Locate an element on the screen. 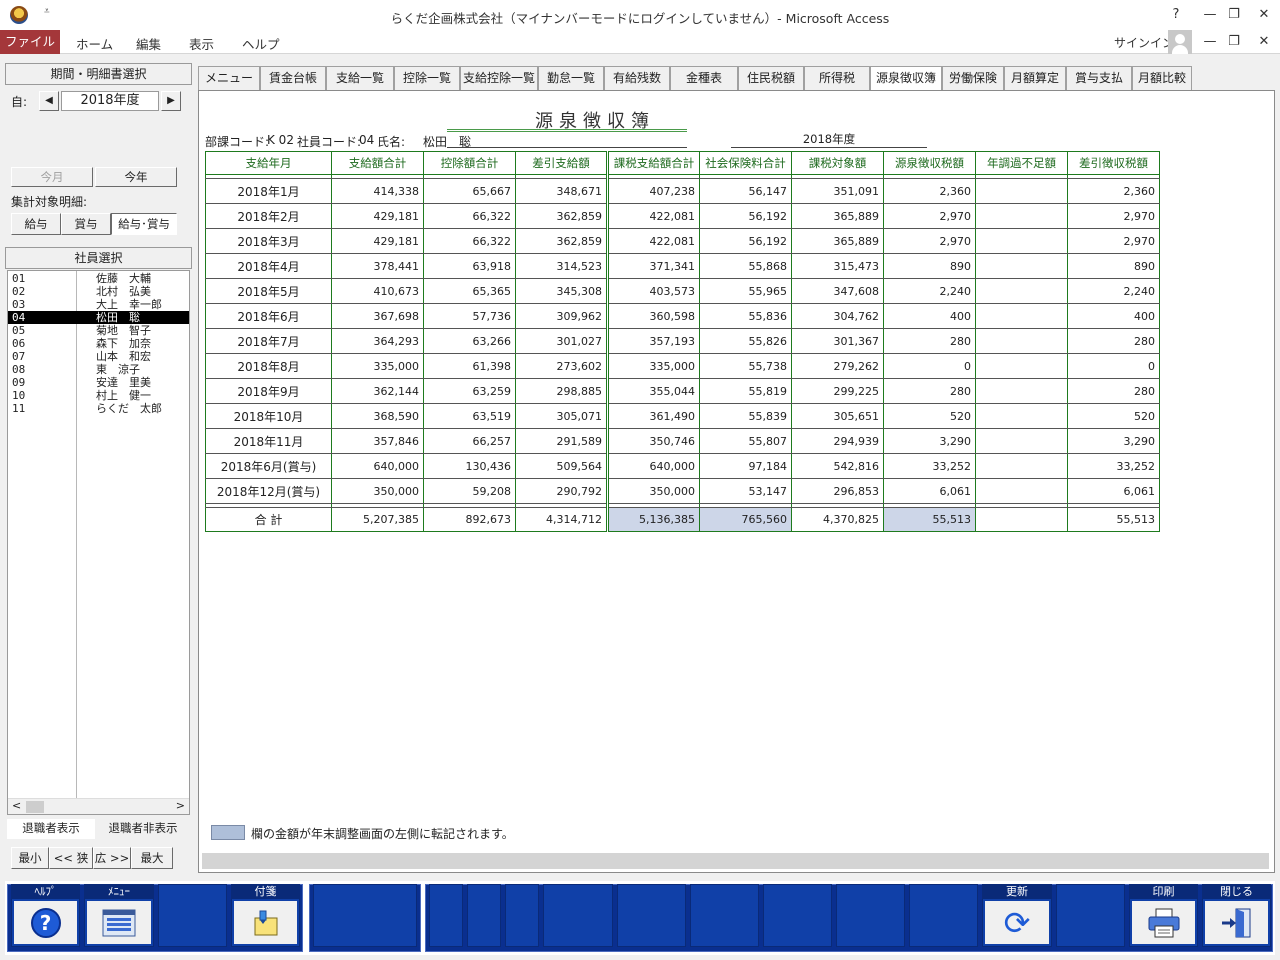  tab-6: 有給残数 is located at coordinates (637, 78).